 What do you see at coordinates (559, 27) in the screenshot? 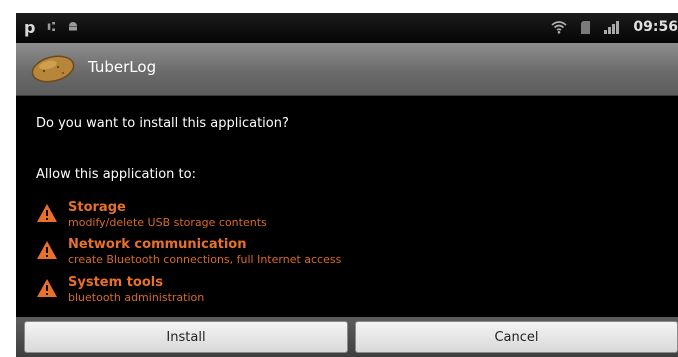
I see `wifi-icon` at bounding box center [559, 27].